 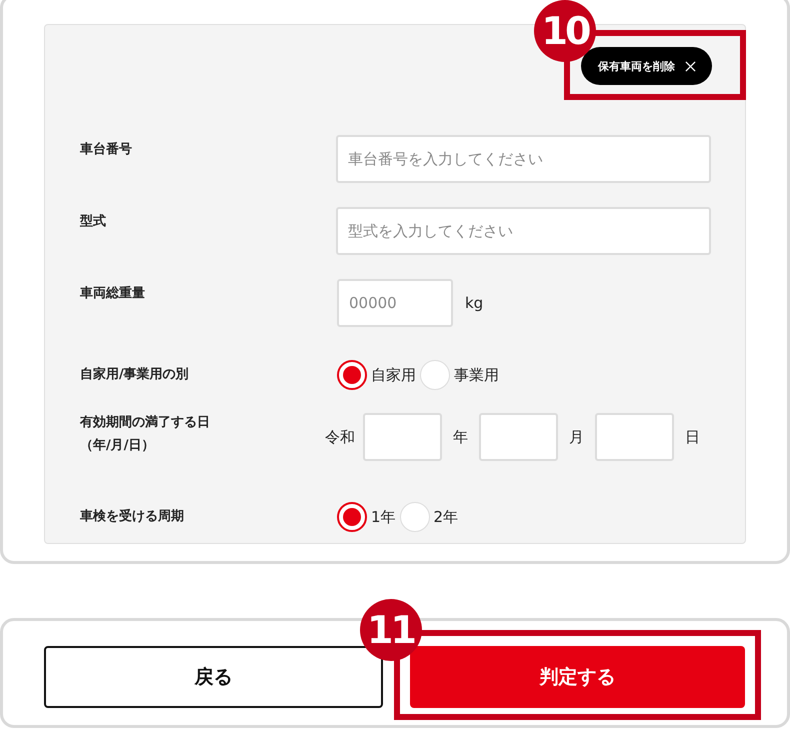 I want to click on era-label: 令和, so click(x=340, y=437).